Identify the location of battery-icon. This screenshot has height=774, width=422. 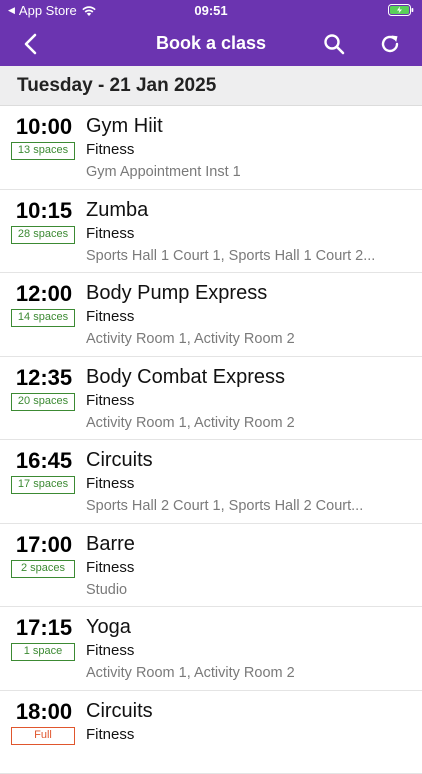
(401, 11).